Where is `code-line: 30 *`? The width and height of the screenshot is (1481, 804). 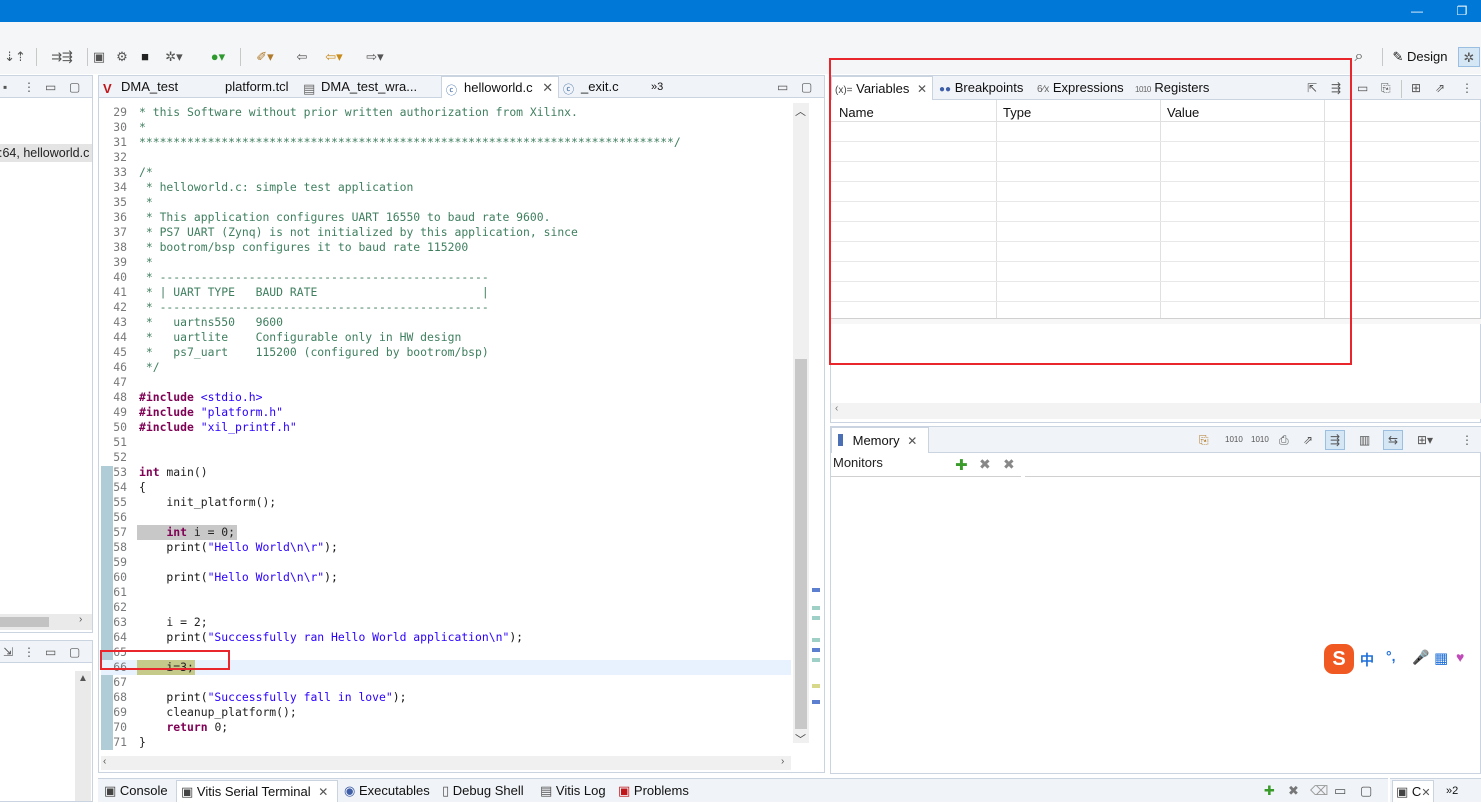
code-line: 30 * is located at coordinates (446, 127).